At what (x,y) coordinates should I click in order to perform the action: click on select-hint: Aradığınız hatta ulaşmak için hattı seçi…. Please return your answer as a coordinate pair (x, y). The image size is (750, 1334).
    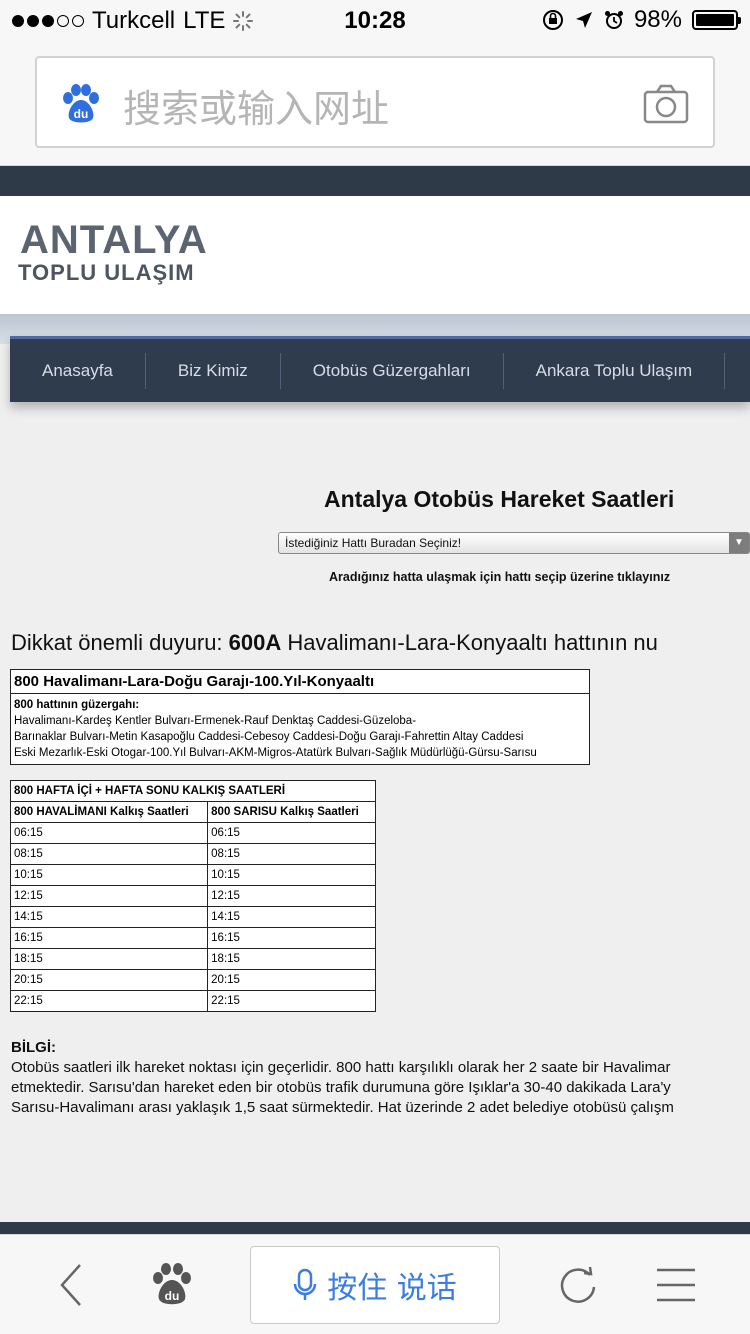
    Looking at the image, I should click on (500, 577).